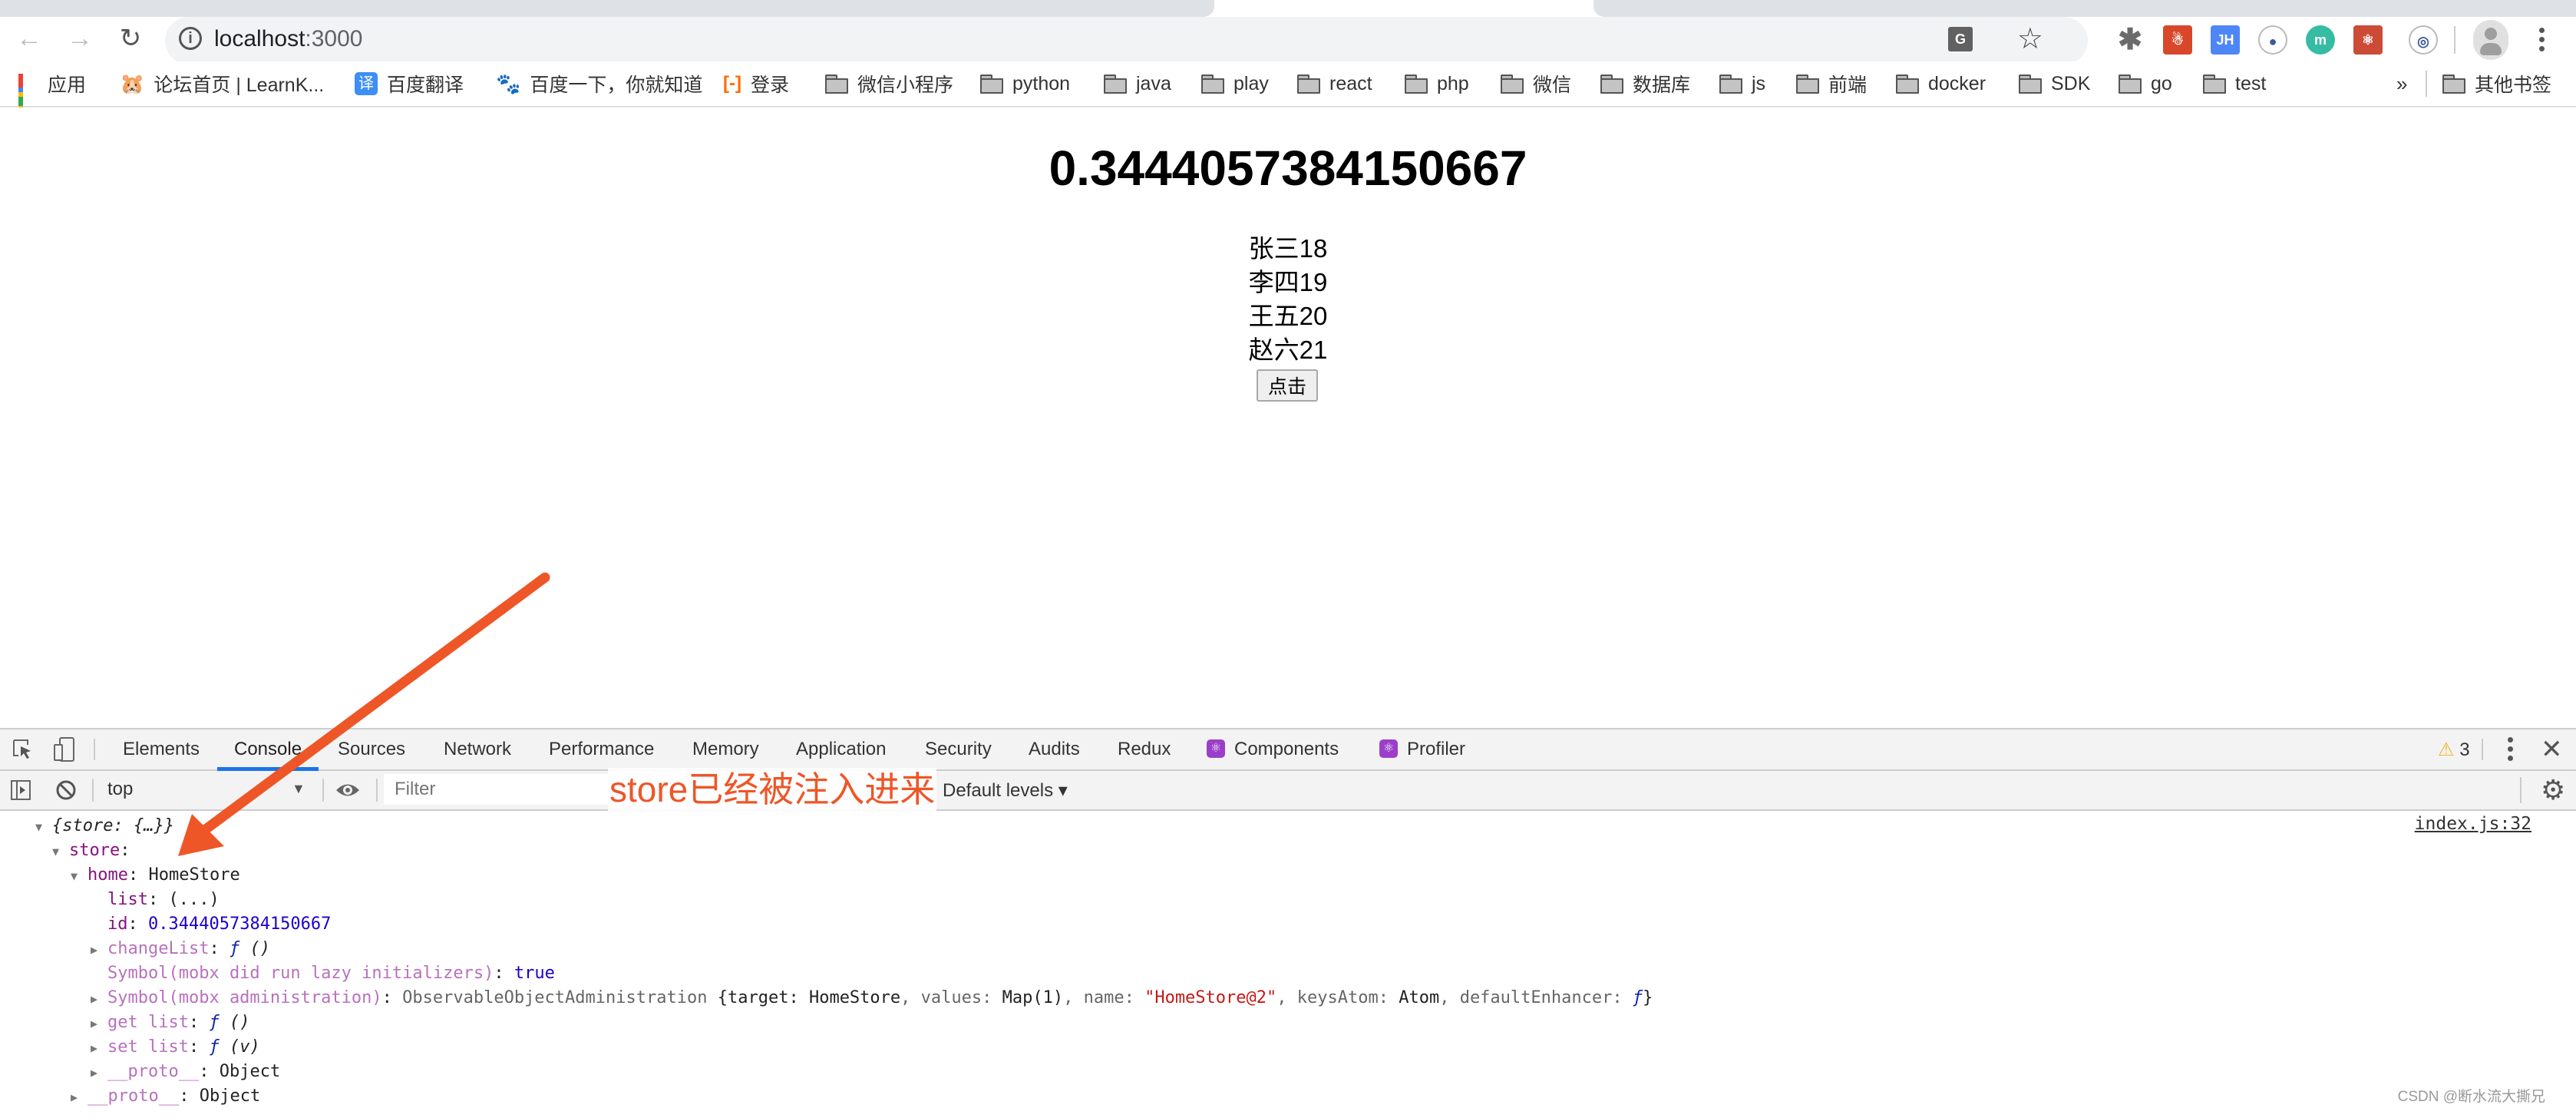 Image resolution: width=2576 pixels, height=1118 pixels. Describe the element at coordinates (240, 925) in the screenshot. I see `id-value: 0.3444057384150667` at that location.